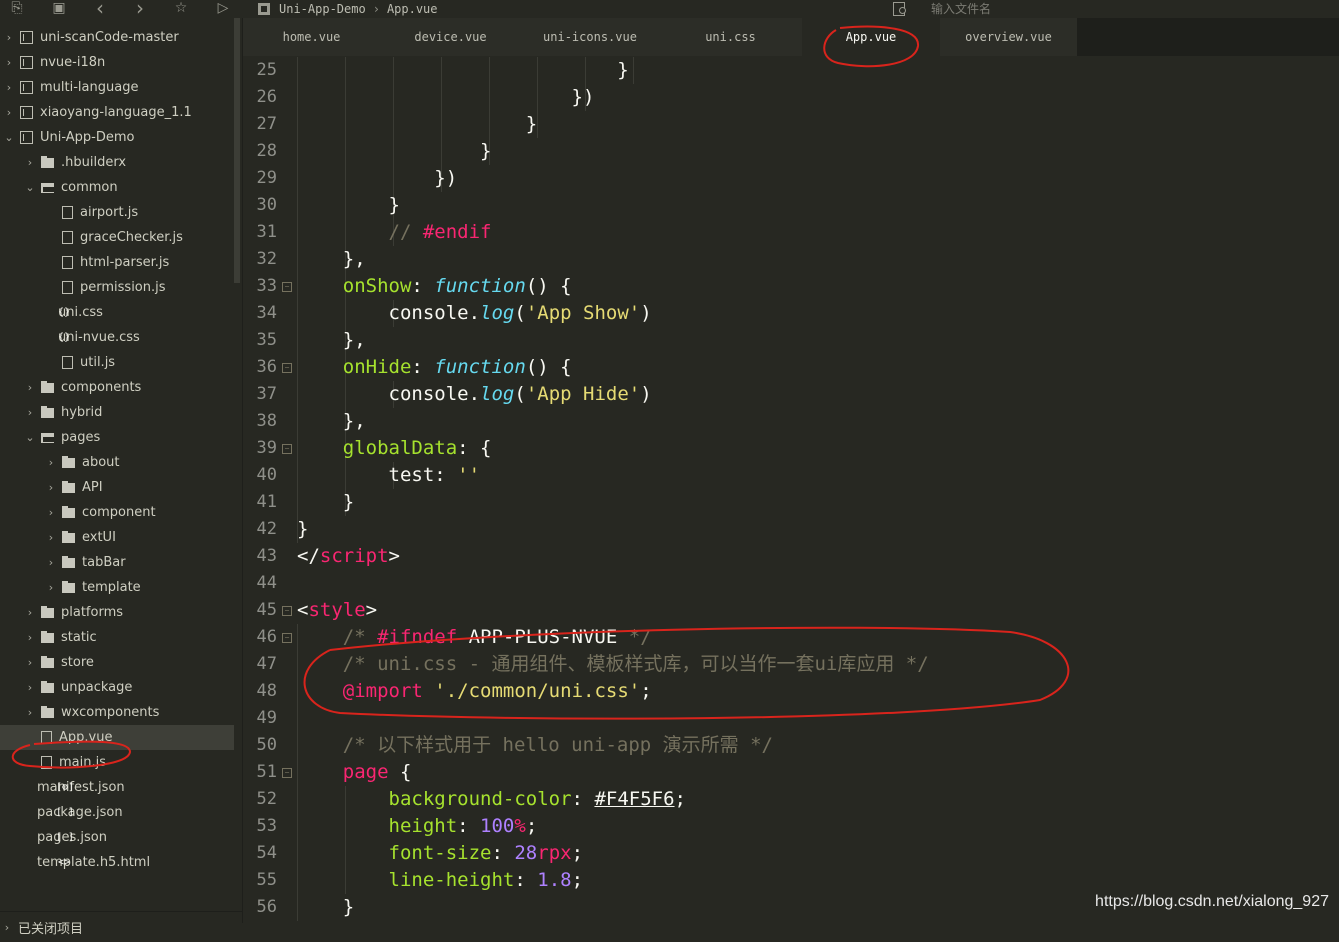 The height and width of the screenshot is (942, 1339). I want to click on tree-item: permission.js, so click(117, 287).